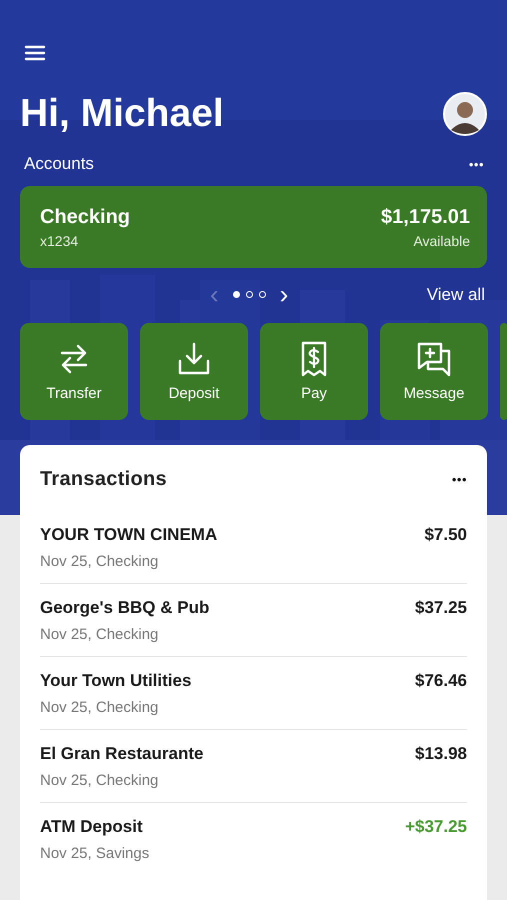 The height and width of the screenshot is (900, 507). What do you see at coordinates (125, 608) in the screenshot?
I see `transaction-name: George's BBQ & Pub` at bounding box center [125, 608].